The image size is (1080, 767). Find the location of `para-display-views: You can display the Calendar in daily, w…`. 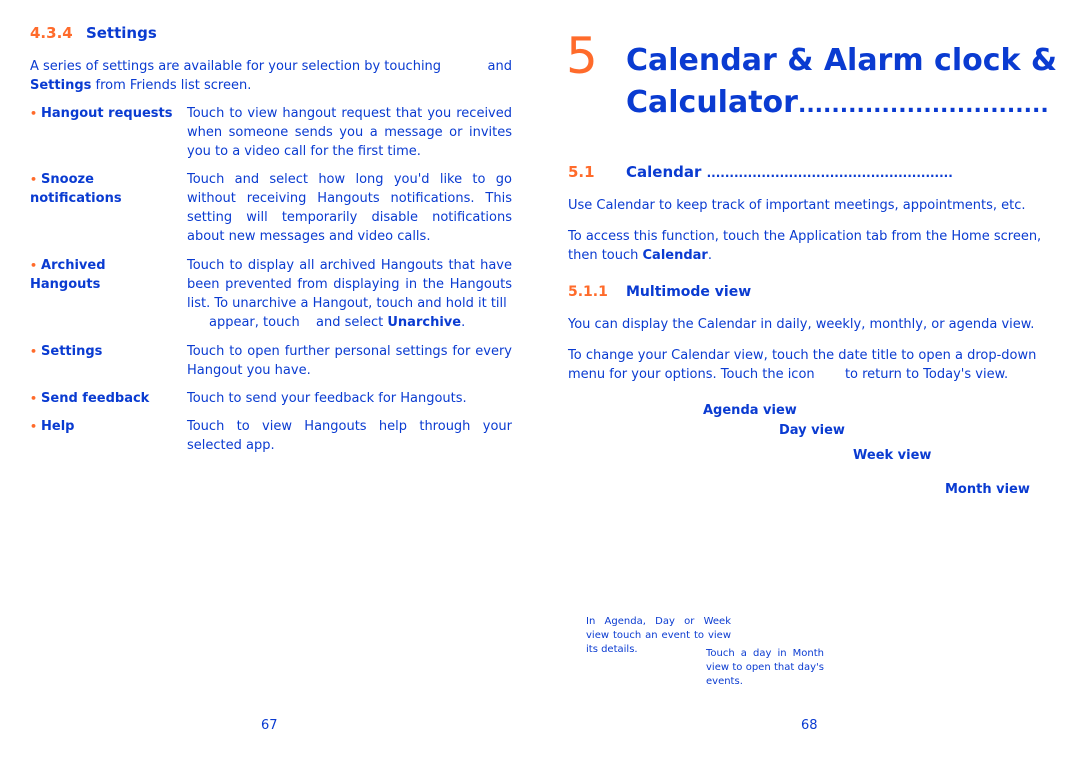

para-display-views: You can display the Calendar in daily, w… is located at coordinates (801, 324).